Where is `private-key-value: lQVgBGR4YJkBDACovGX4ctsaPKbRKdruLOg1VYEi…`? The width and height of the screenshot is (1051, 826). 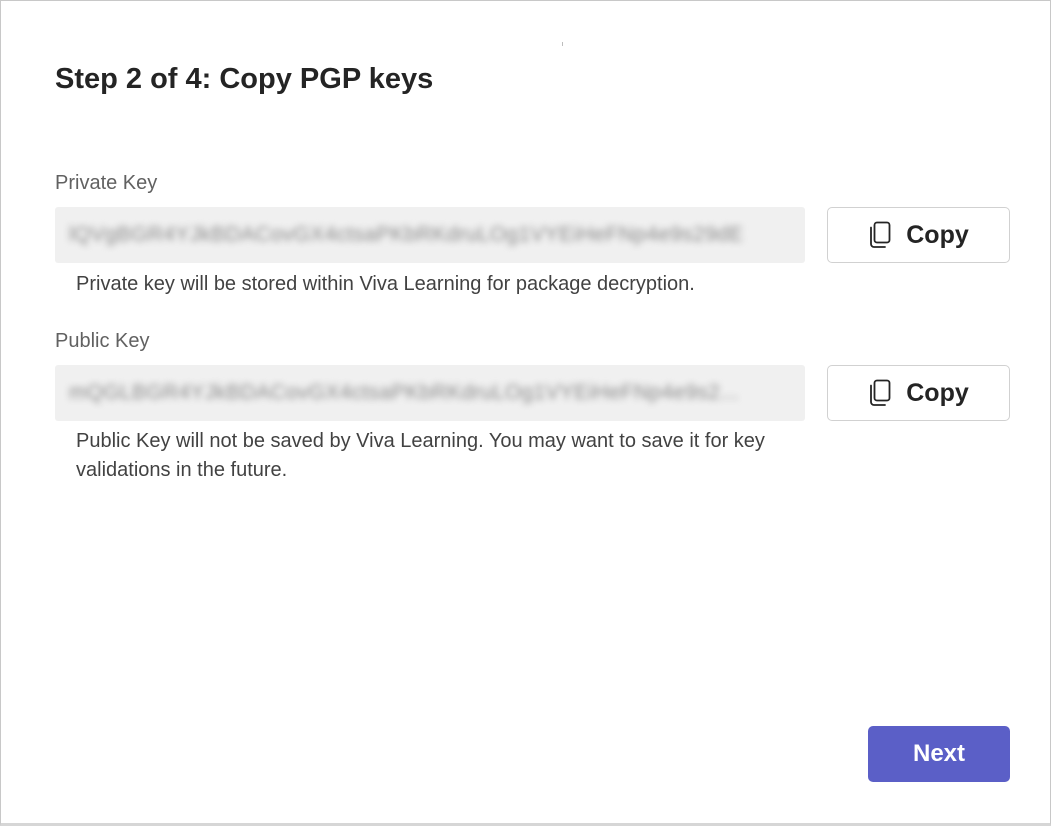
private-key-value: lQVgBGR4YJkBDACovGX4ctsaPKbRKdruLOg1VYEi… is located at coordinates (406, 234).